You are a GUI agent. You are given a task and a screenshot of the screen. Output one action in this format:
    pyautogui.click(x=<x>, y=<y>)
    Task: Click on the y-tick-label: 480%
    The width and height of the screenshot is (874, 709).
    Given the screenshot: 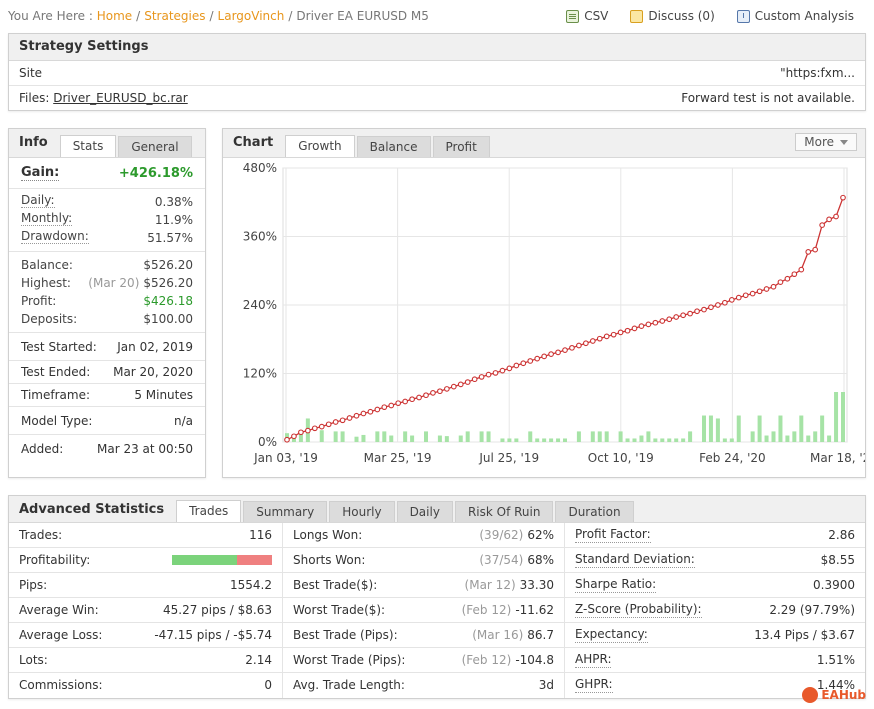 What is the action you would take?
    pyautogui.click(x=260, y=168)
    